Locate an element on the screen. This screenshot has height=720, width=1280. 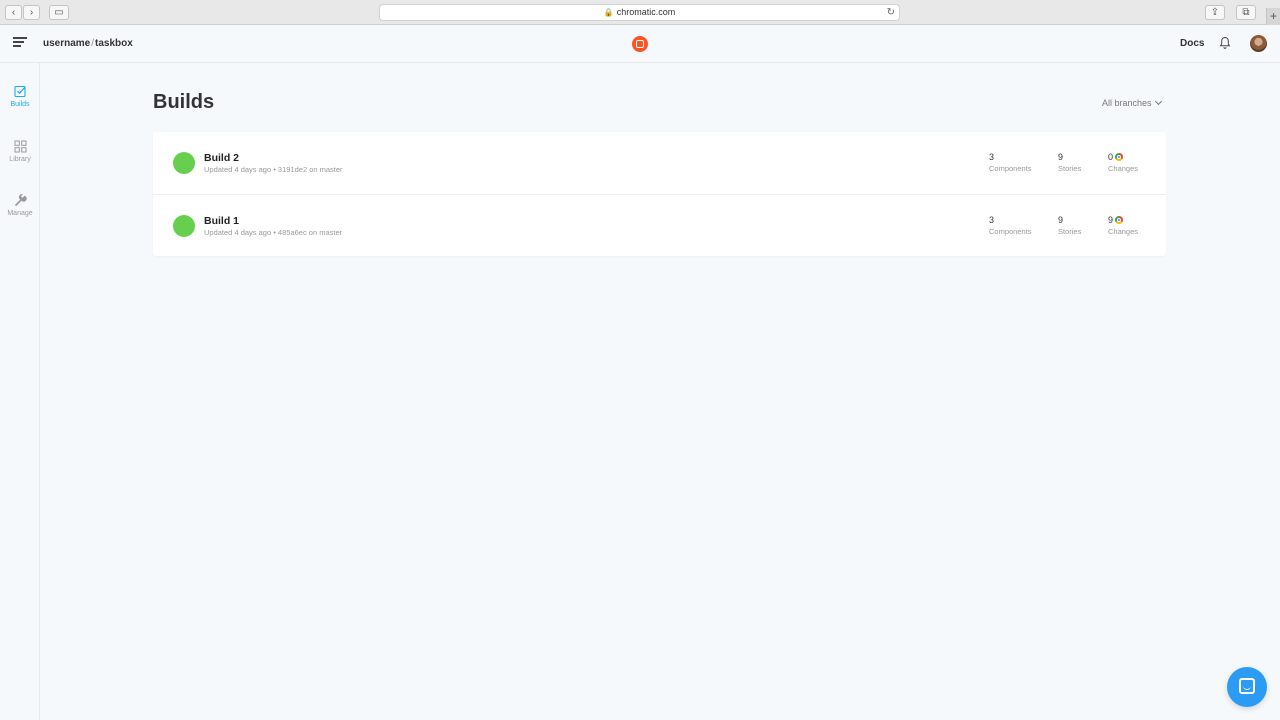
sidebar: Builds Library Manage is located at coordinates (20, 391).